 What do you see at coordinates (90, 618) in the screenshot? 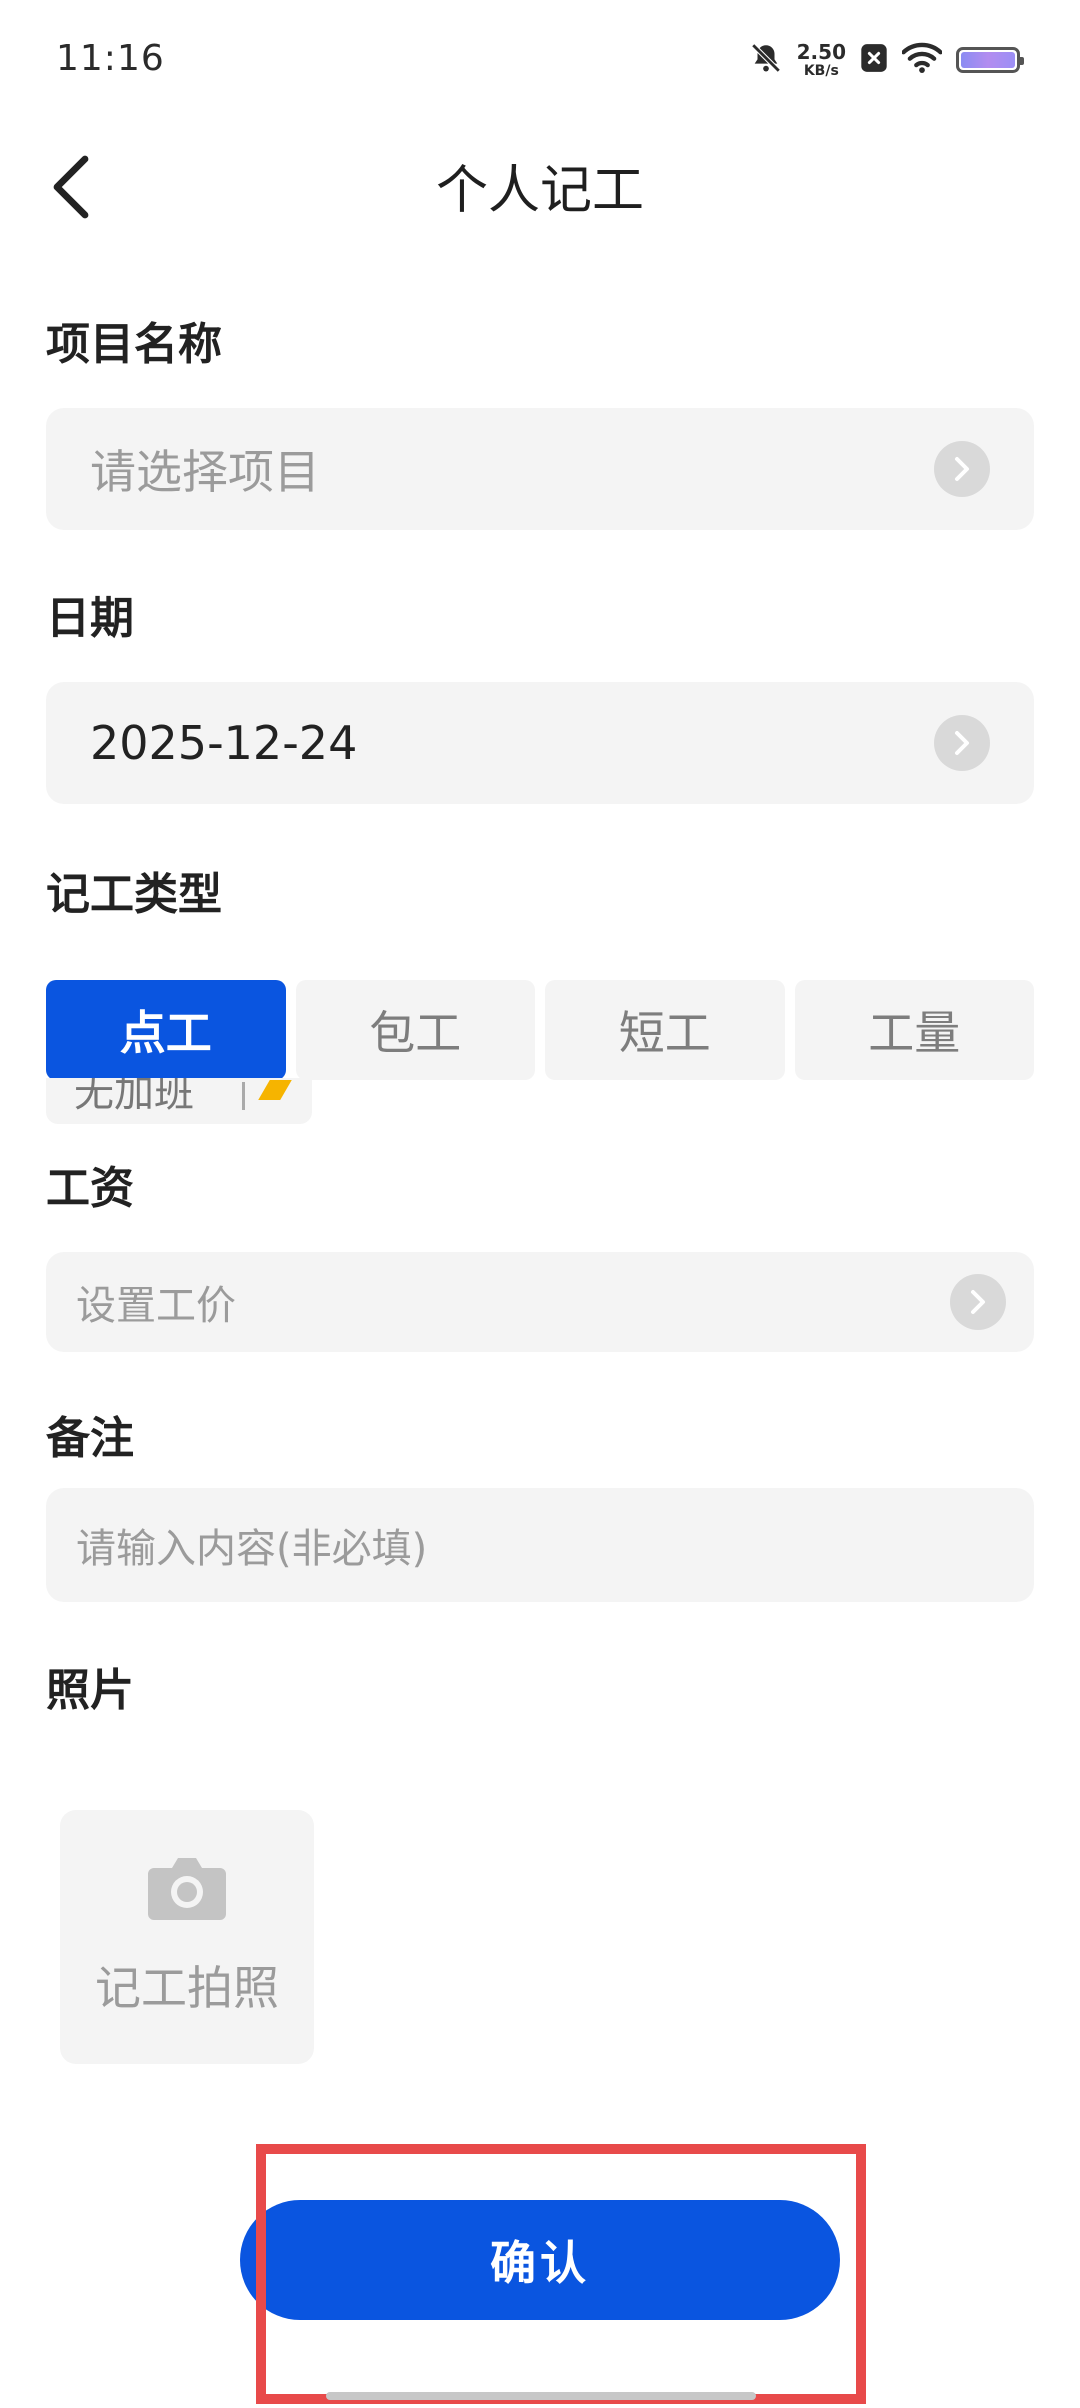
I see `date-label: 日期` at bounding box center [90, 618].